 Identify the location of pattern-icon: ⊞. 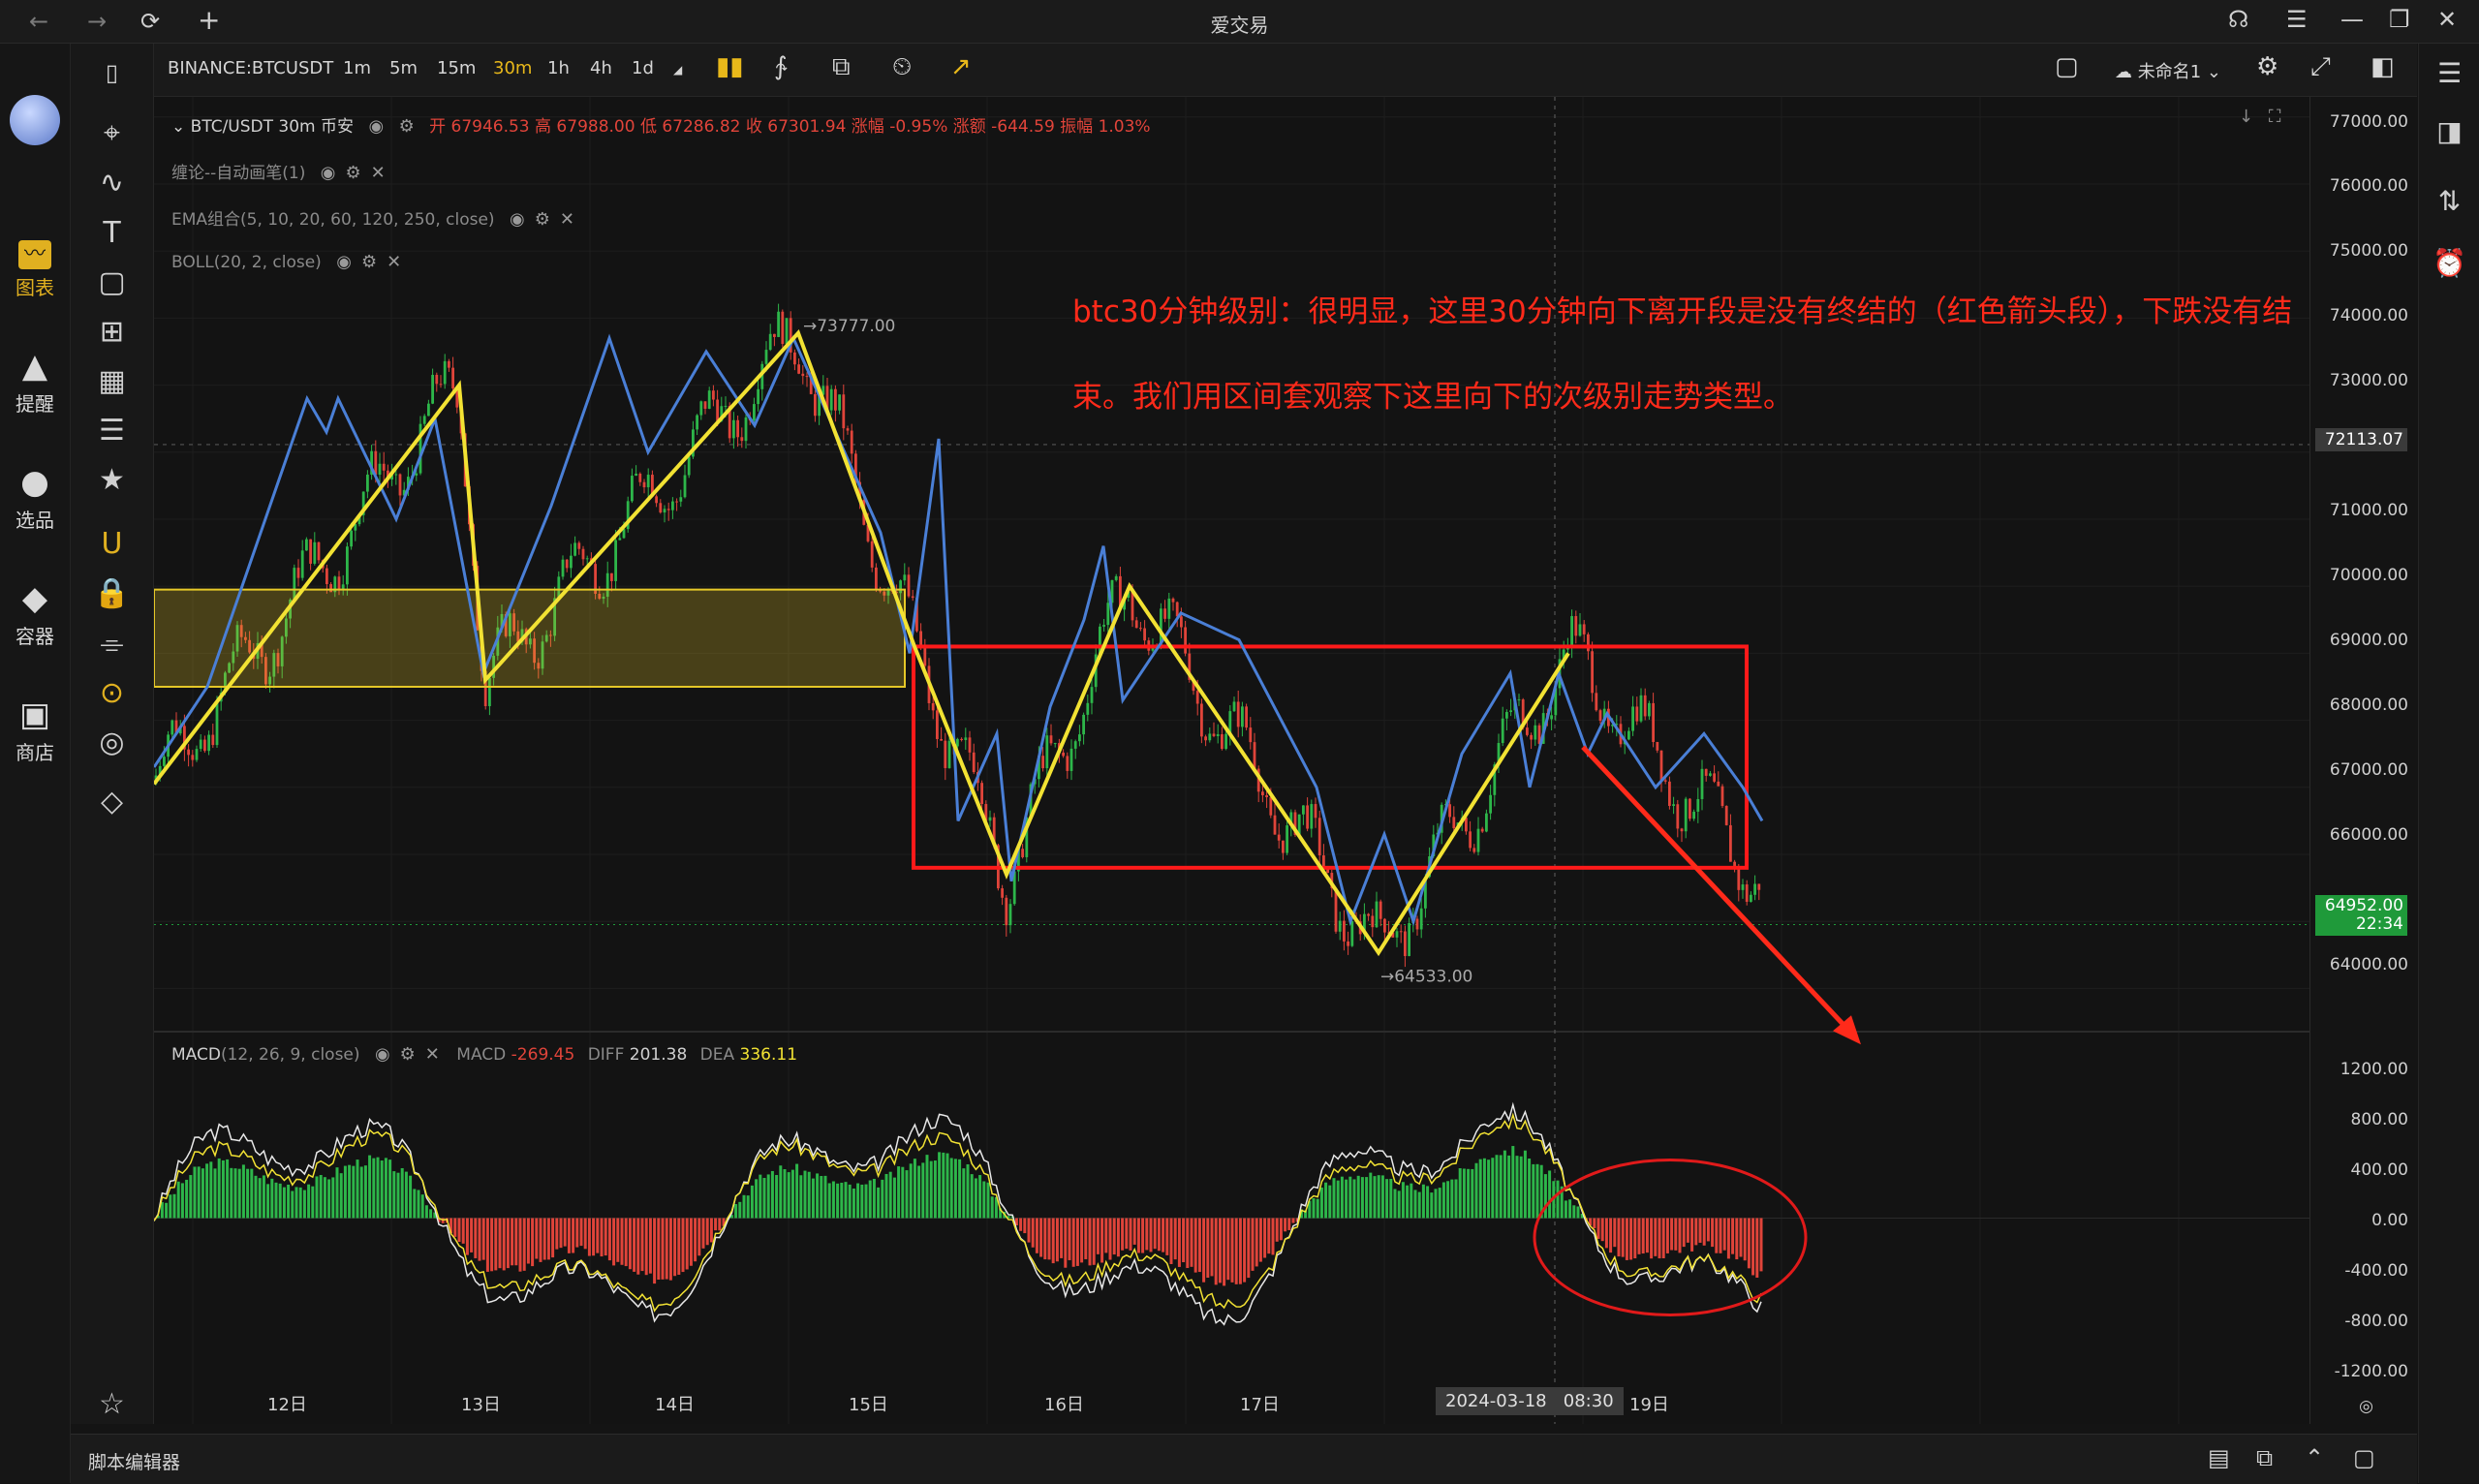
(112, 332).